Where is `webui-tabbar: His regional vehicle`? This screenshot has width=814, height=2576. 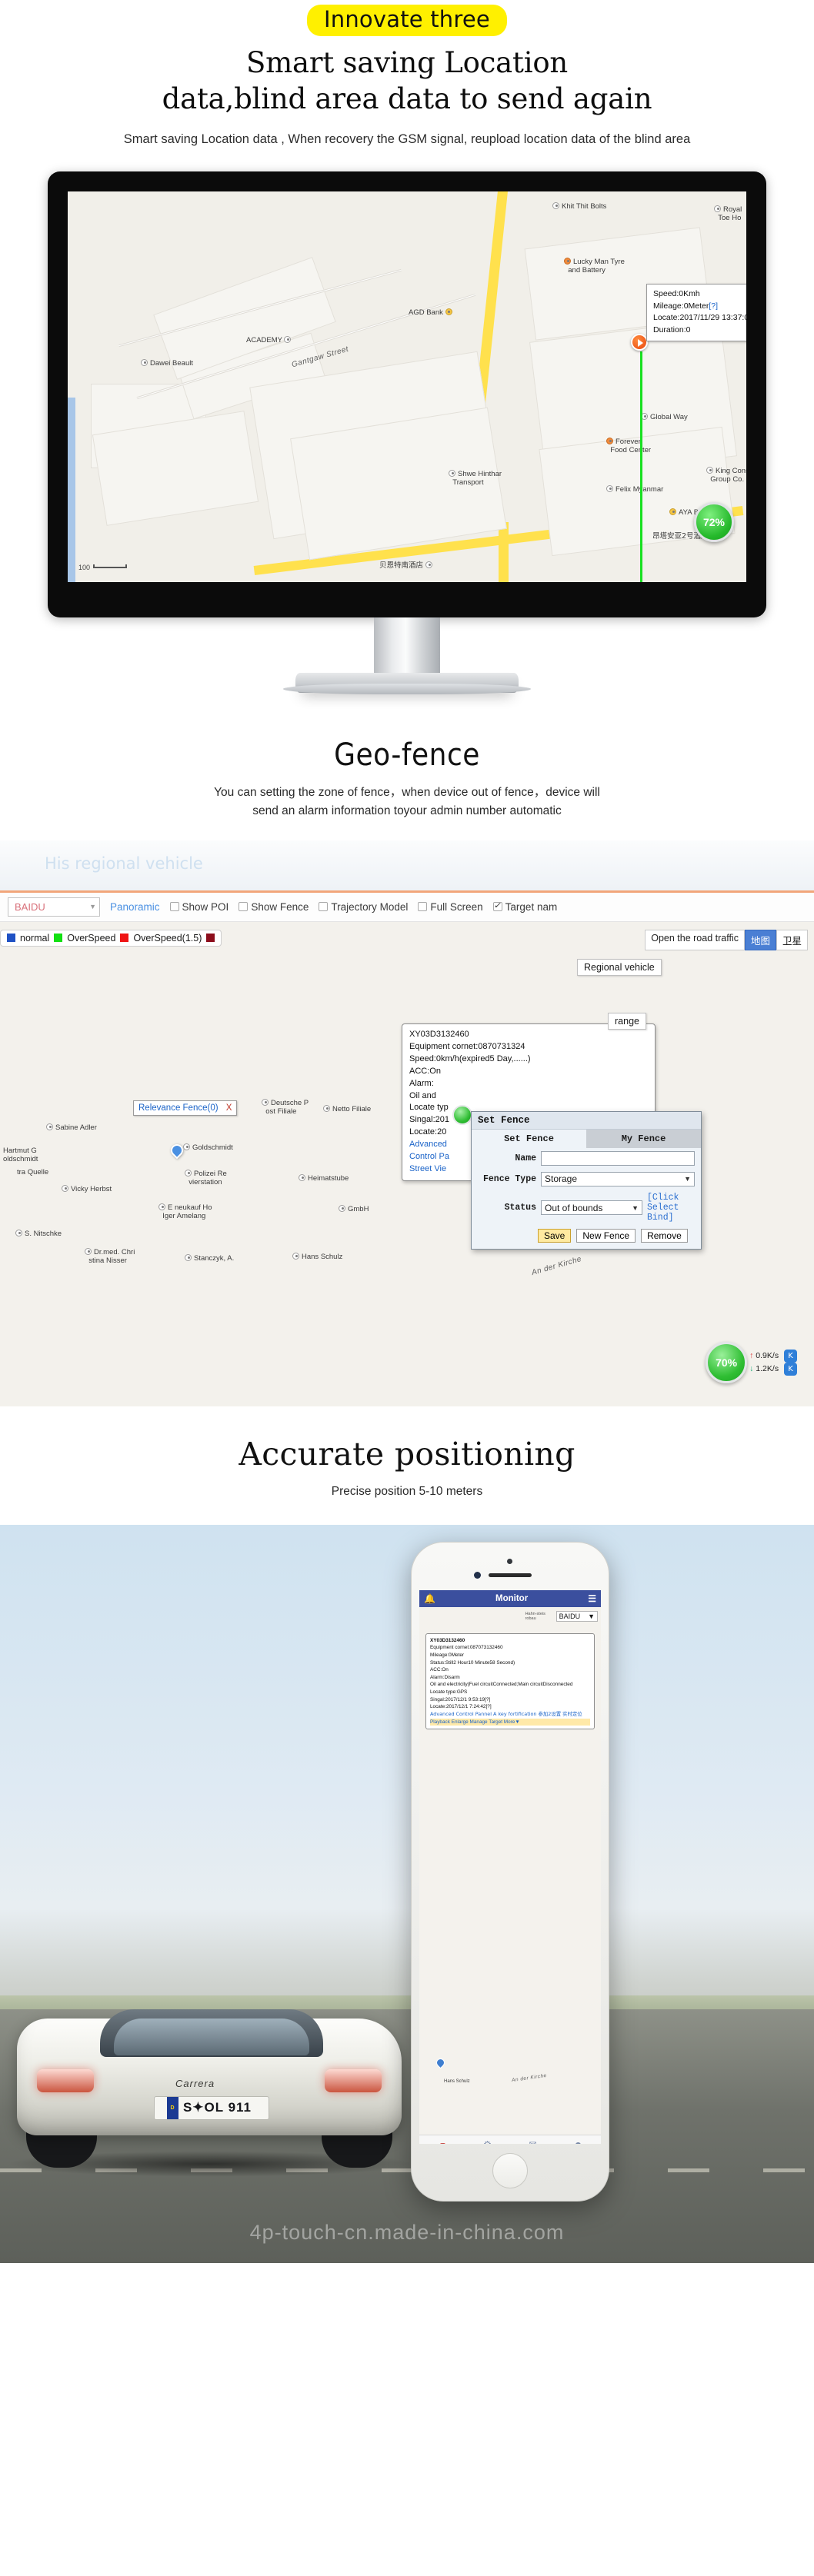 webui-tabbar: His regional vehicle is located at coordinates (407, 866).